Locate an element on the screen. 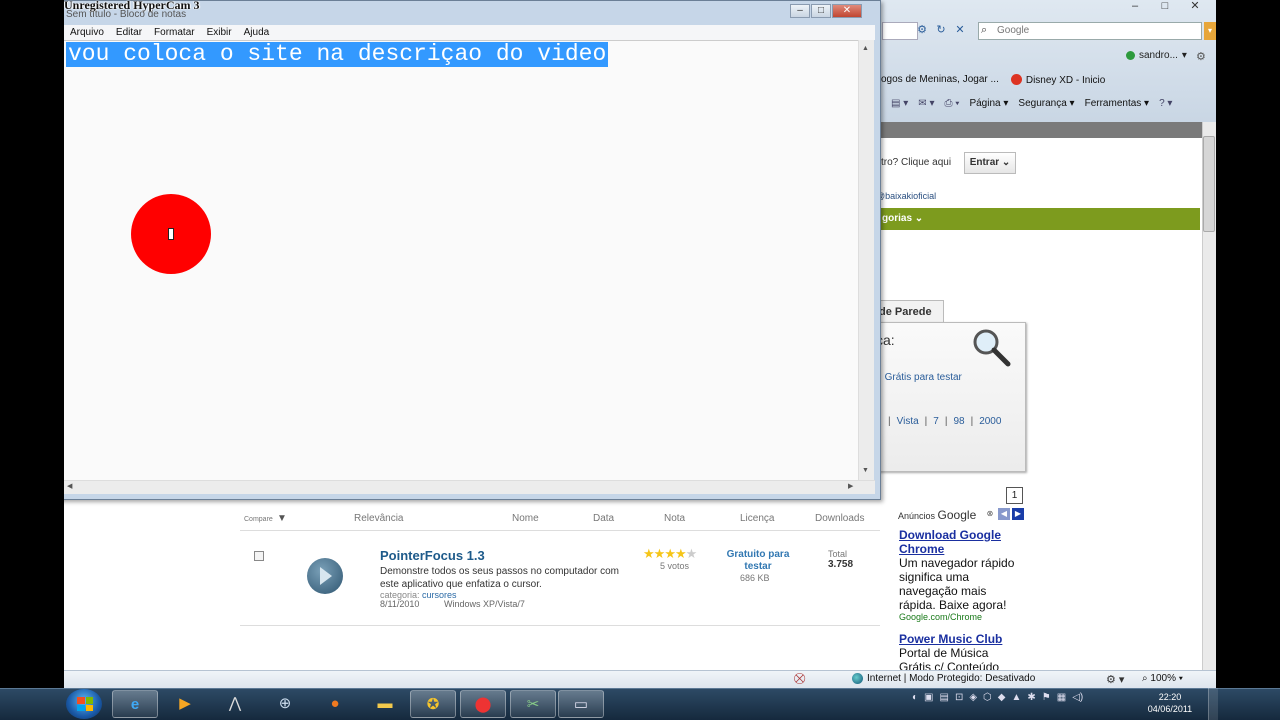 The height and width of the screenshot is (720, 1280). selected-text: vou coloca o site na descriçao do video is located at coordinates (337, 54).